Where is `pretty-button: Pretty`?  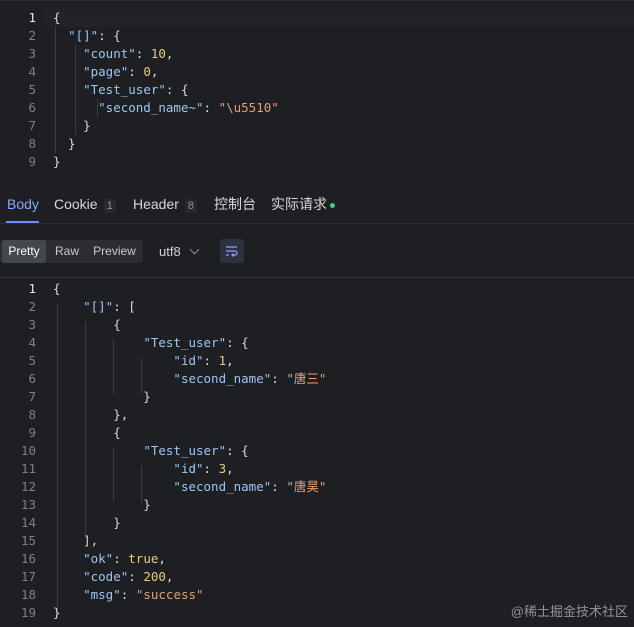
pretty-button: Pretty is located at coordinates (24, 251).